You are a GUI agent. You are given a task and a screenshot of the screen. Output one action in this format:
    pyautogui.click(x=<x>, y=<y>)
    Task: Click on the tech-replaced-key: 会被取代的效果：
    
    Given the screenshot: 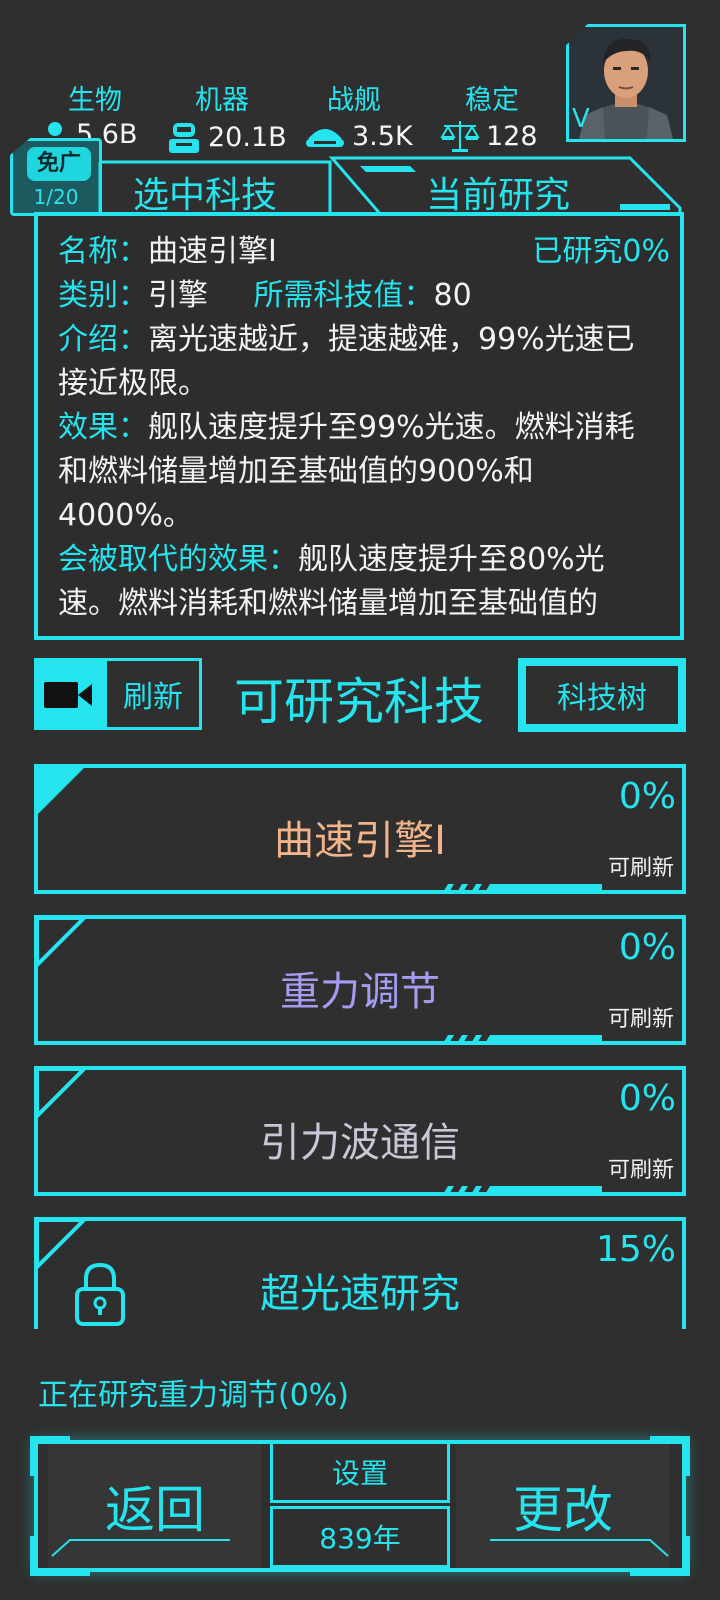 What is the action you would take?
    pyautogui.click(x=178, y=559)
    